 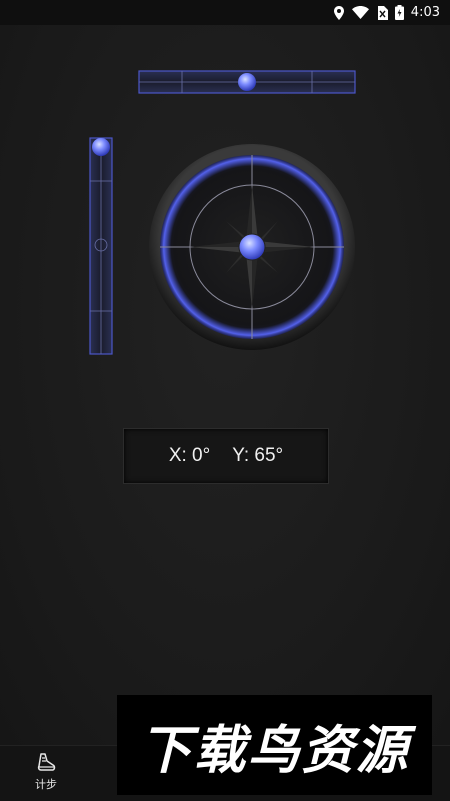 What do you see at coordinates (399, 12) in the screenshot?
I see `battery-charging-icon` at bounding box center [399, 12].